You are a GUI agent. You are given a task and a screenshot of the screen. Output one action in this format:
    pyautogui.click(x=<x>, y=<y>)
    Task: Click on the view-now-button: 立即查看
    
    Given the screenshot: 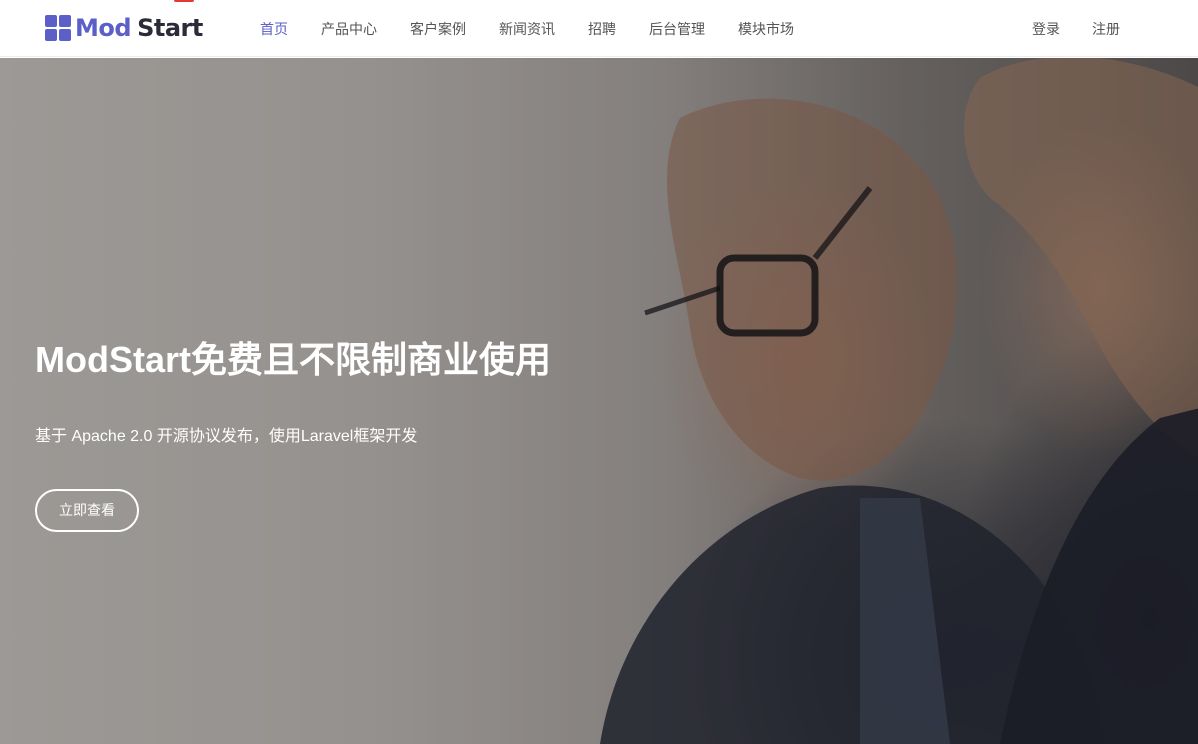 What is the action you would take?
    pyautogui.click(x=87, y=510)
    